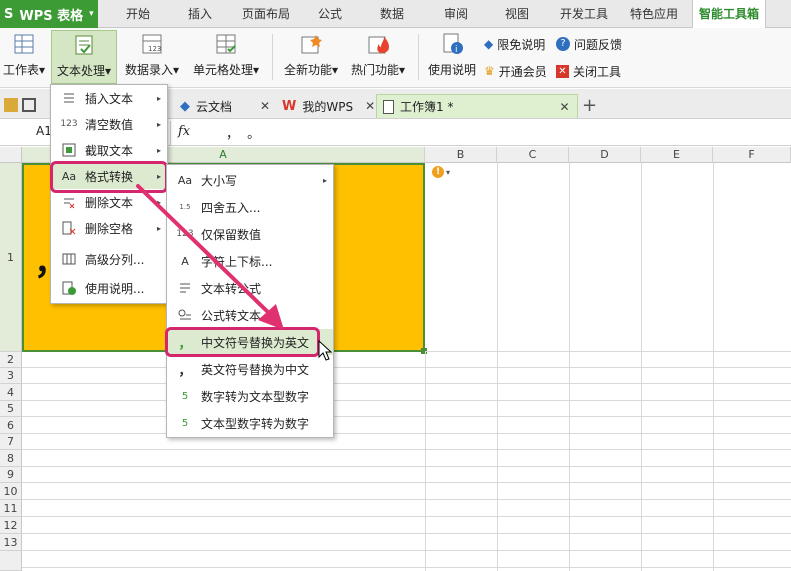  I want to click on annotation-arrow, so click(210, 257).